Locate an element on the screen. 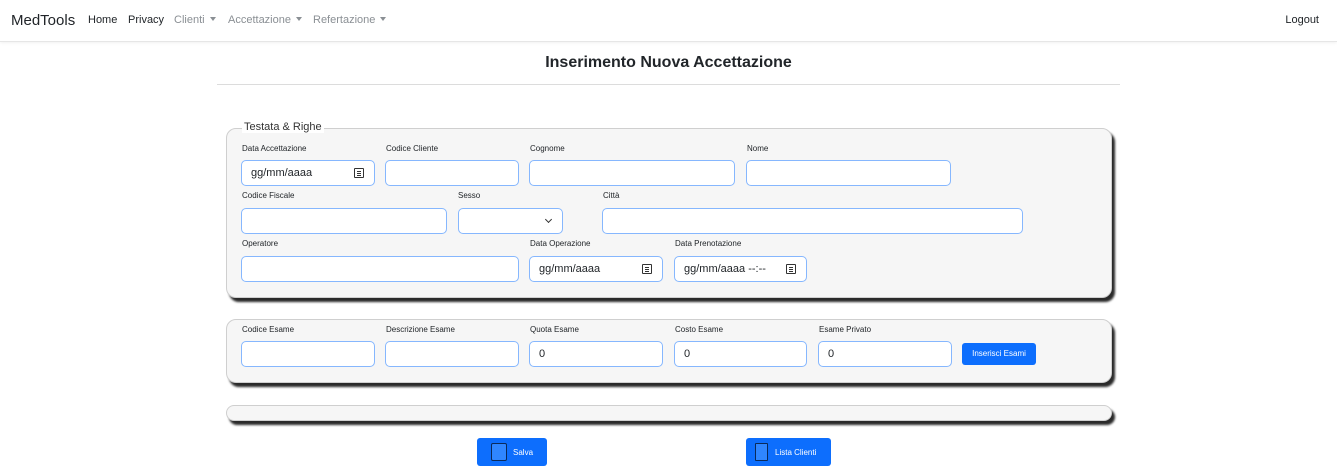  lista-clienti-button: Lista Clienti is located at coordinates (788, 452).